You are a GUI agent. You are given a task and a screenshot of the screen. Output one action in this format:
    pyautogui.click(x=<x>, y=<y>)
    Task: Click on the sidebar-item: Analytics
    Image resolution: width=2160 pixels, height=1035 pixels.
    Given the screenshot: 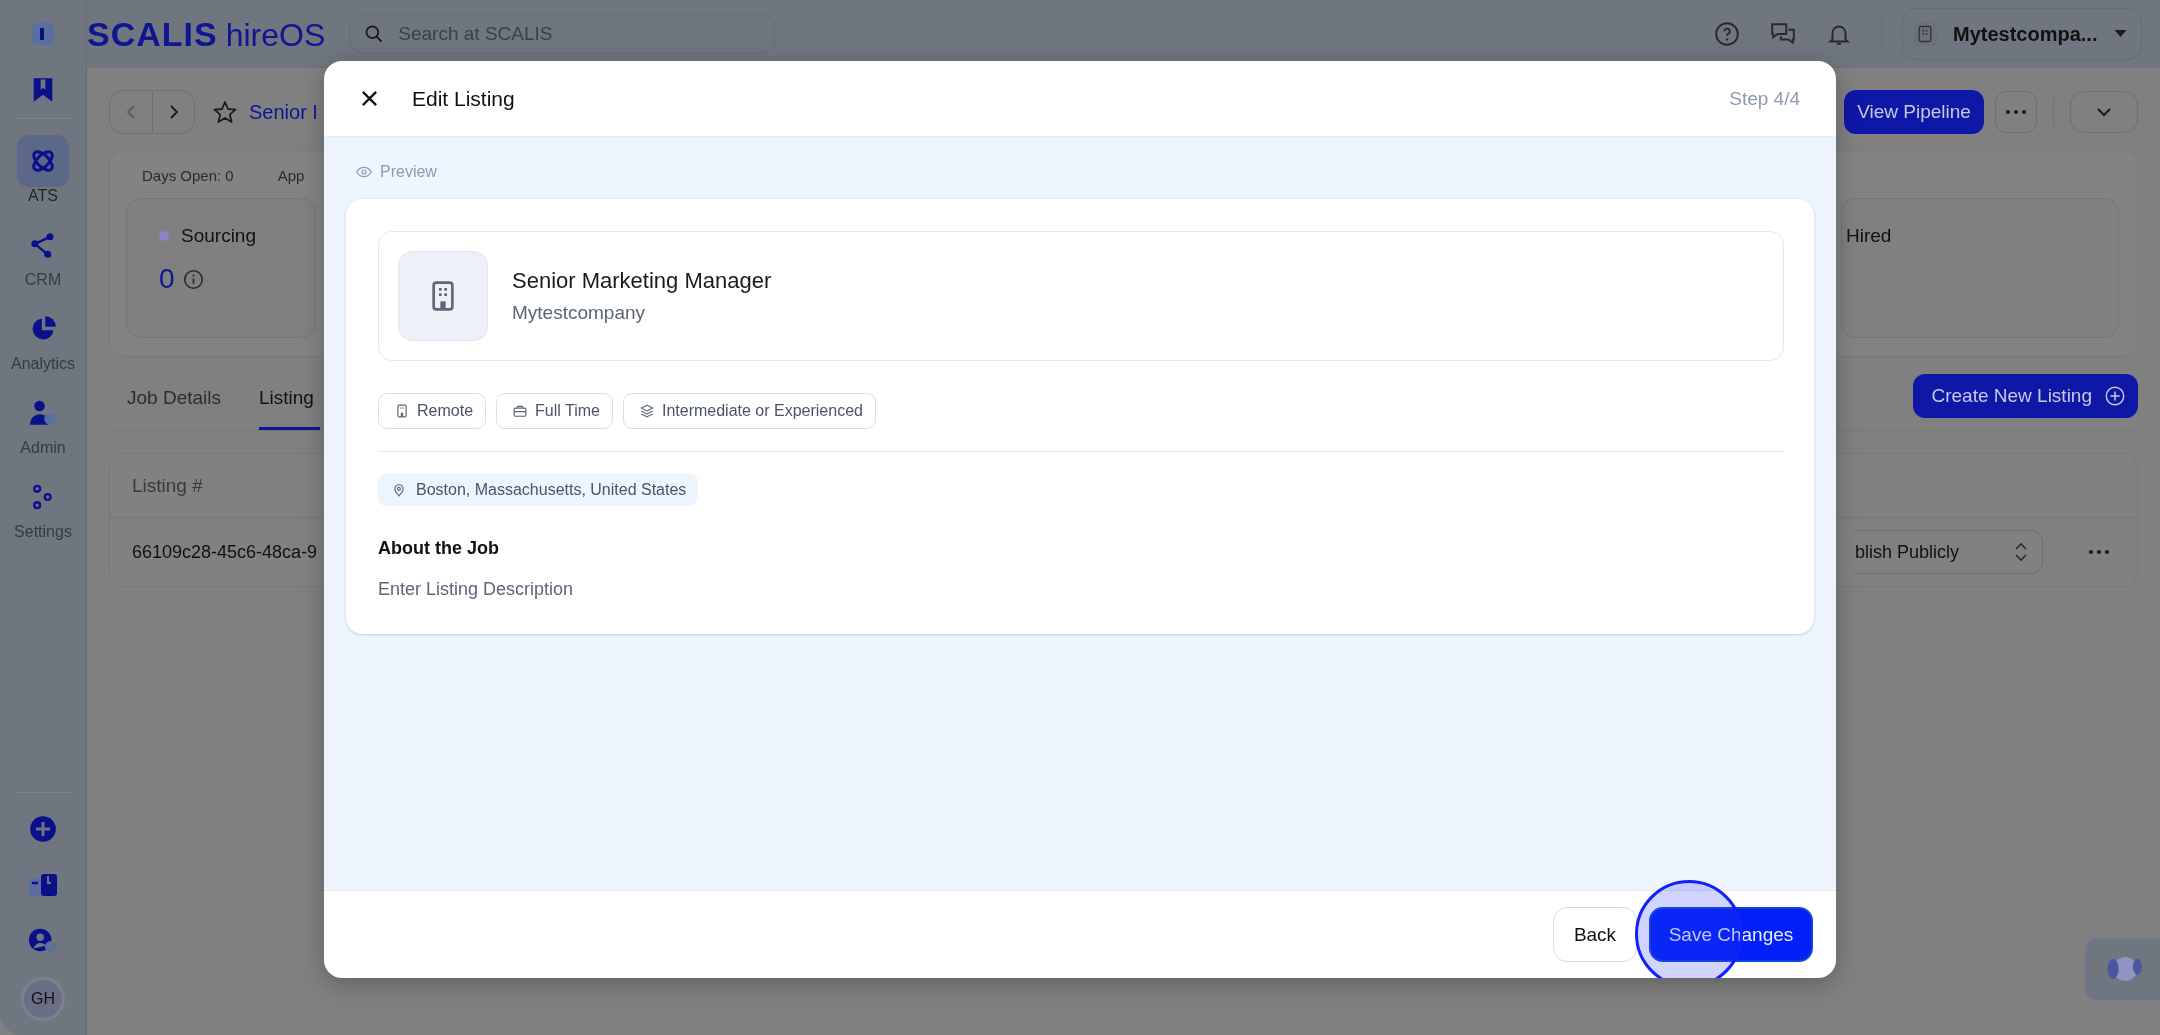 What is the action you would take?
    pyautogui.click(x=43, y=341)
    